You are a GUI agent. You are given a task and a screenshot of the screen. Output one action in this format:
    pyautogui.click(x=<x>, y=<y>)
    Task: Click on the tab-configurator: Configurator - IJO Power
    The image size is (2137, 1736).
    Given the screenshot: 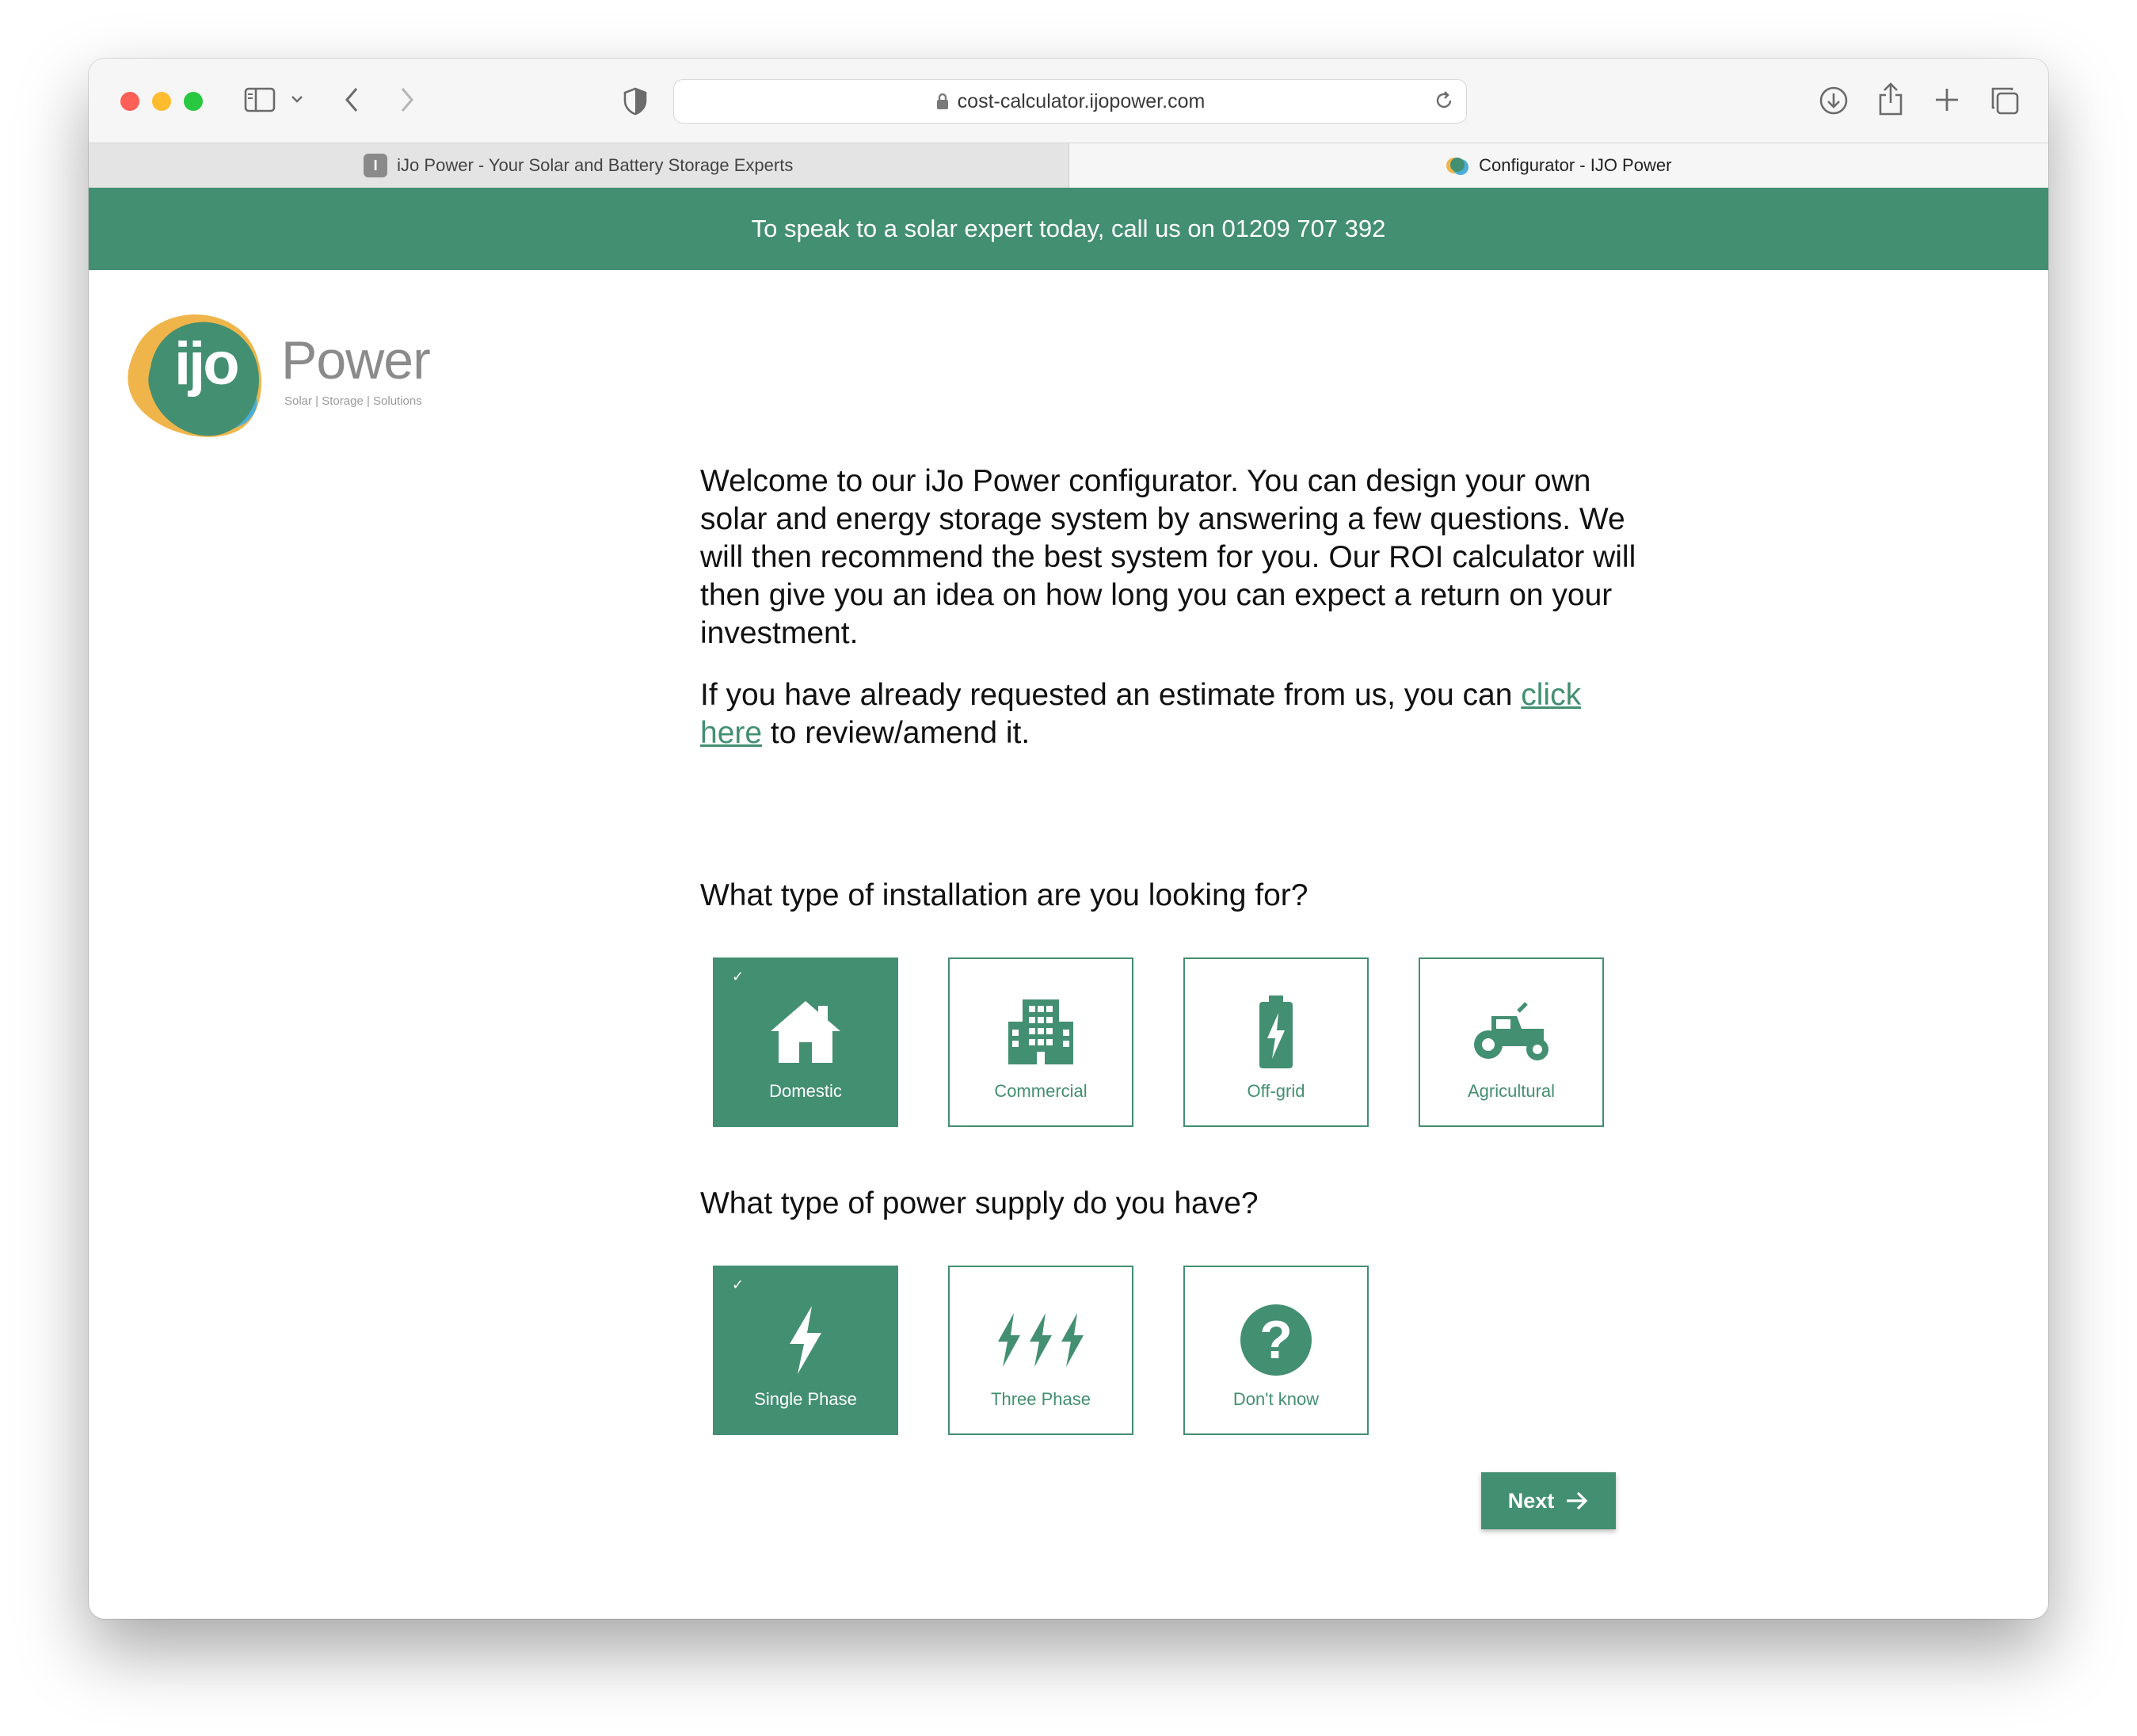 What is the action you would take?
    pyautogui.click(x=1558, y=165)
    